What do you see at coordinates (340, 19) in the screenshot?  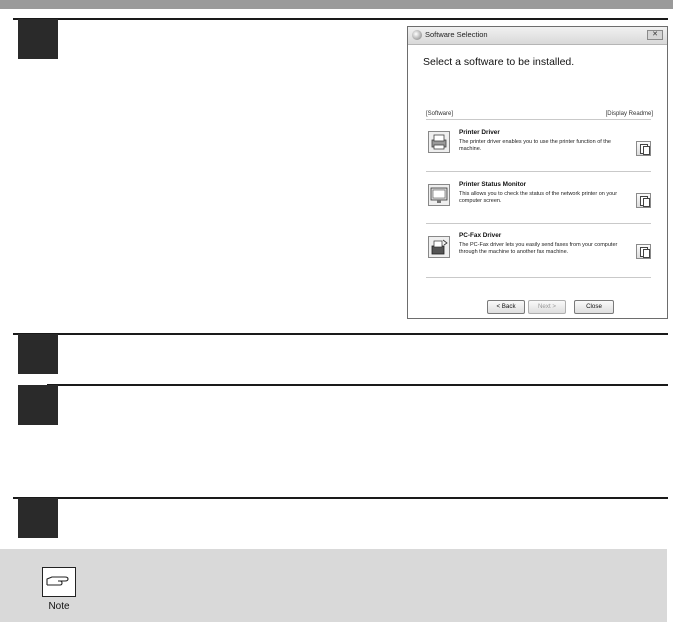 I see `step-1-rule` at bounding box center [340, 19].